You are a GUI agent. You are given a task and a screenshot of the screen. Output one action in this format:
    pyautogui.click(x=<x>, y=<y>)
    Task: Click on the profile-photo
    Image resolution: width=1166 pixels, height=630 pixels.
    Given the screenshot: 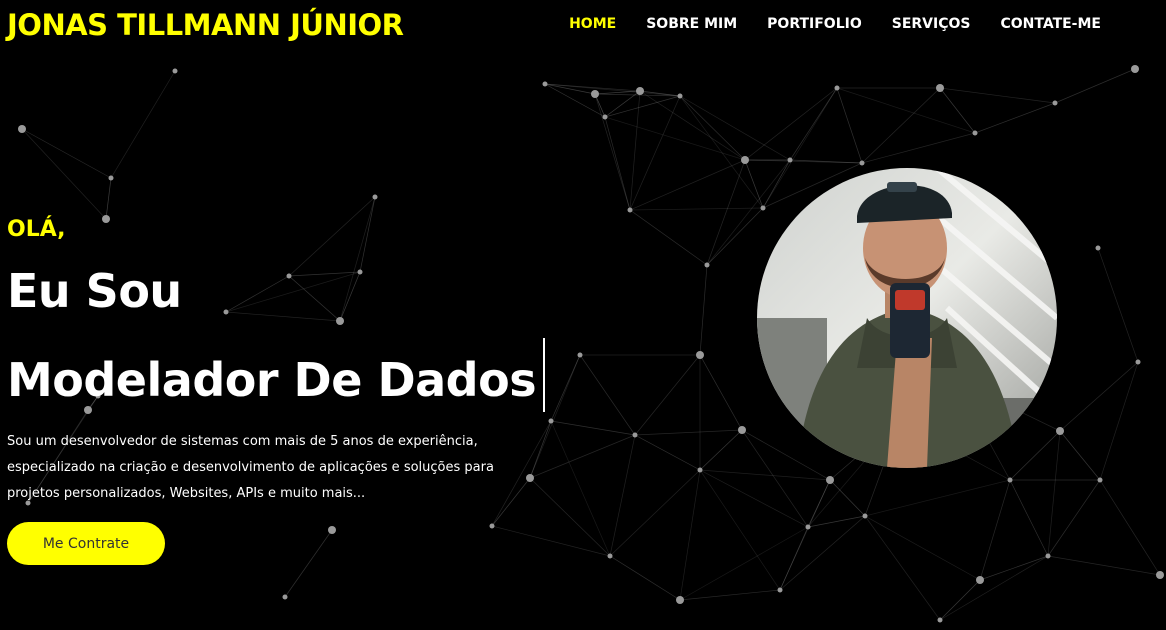 What is the action you would take?
    pyautogui.click(x=907, y=318)
    